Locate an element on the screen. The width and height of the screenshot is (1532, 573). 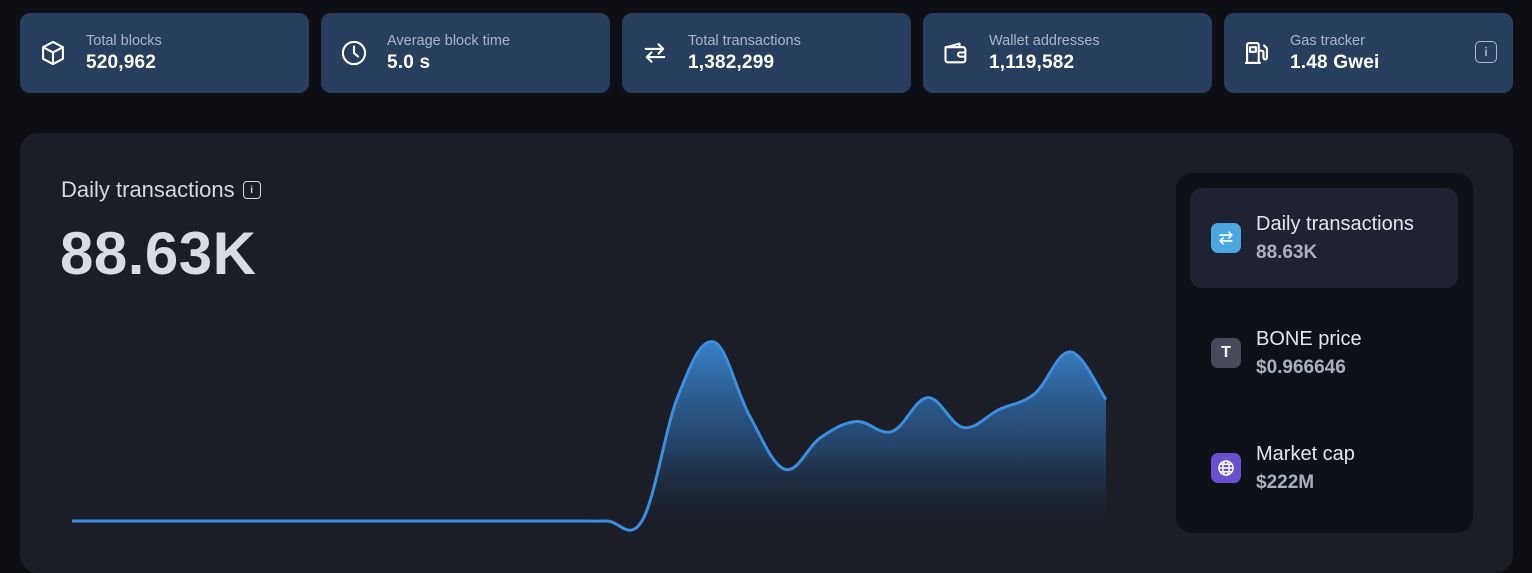
gas-tracker-info-button: i is located at coordinates (1486, 52).